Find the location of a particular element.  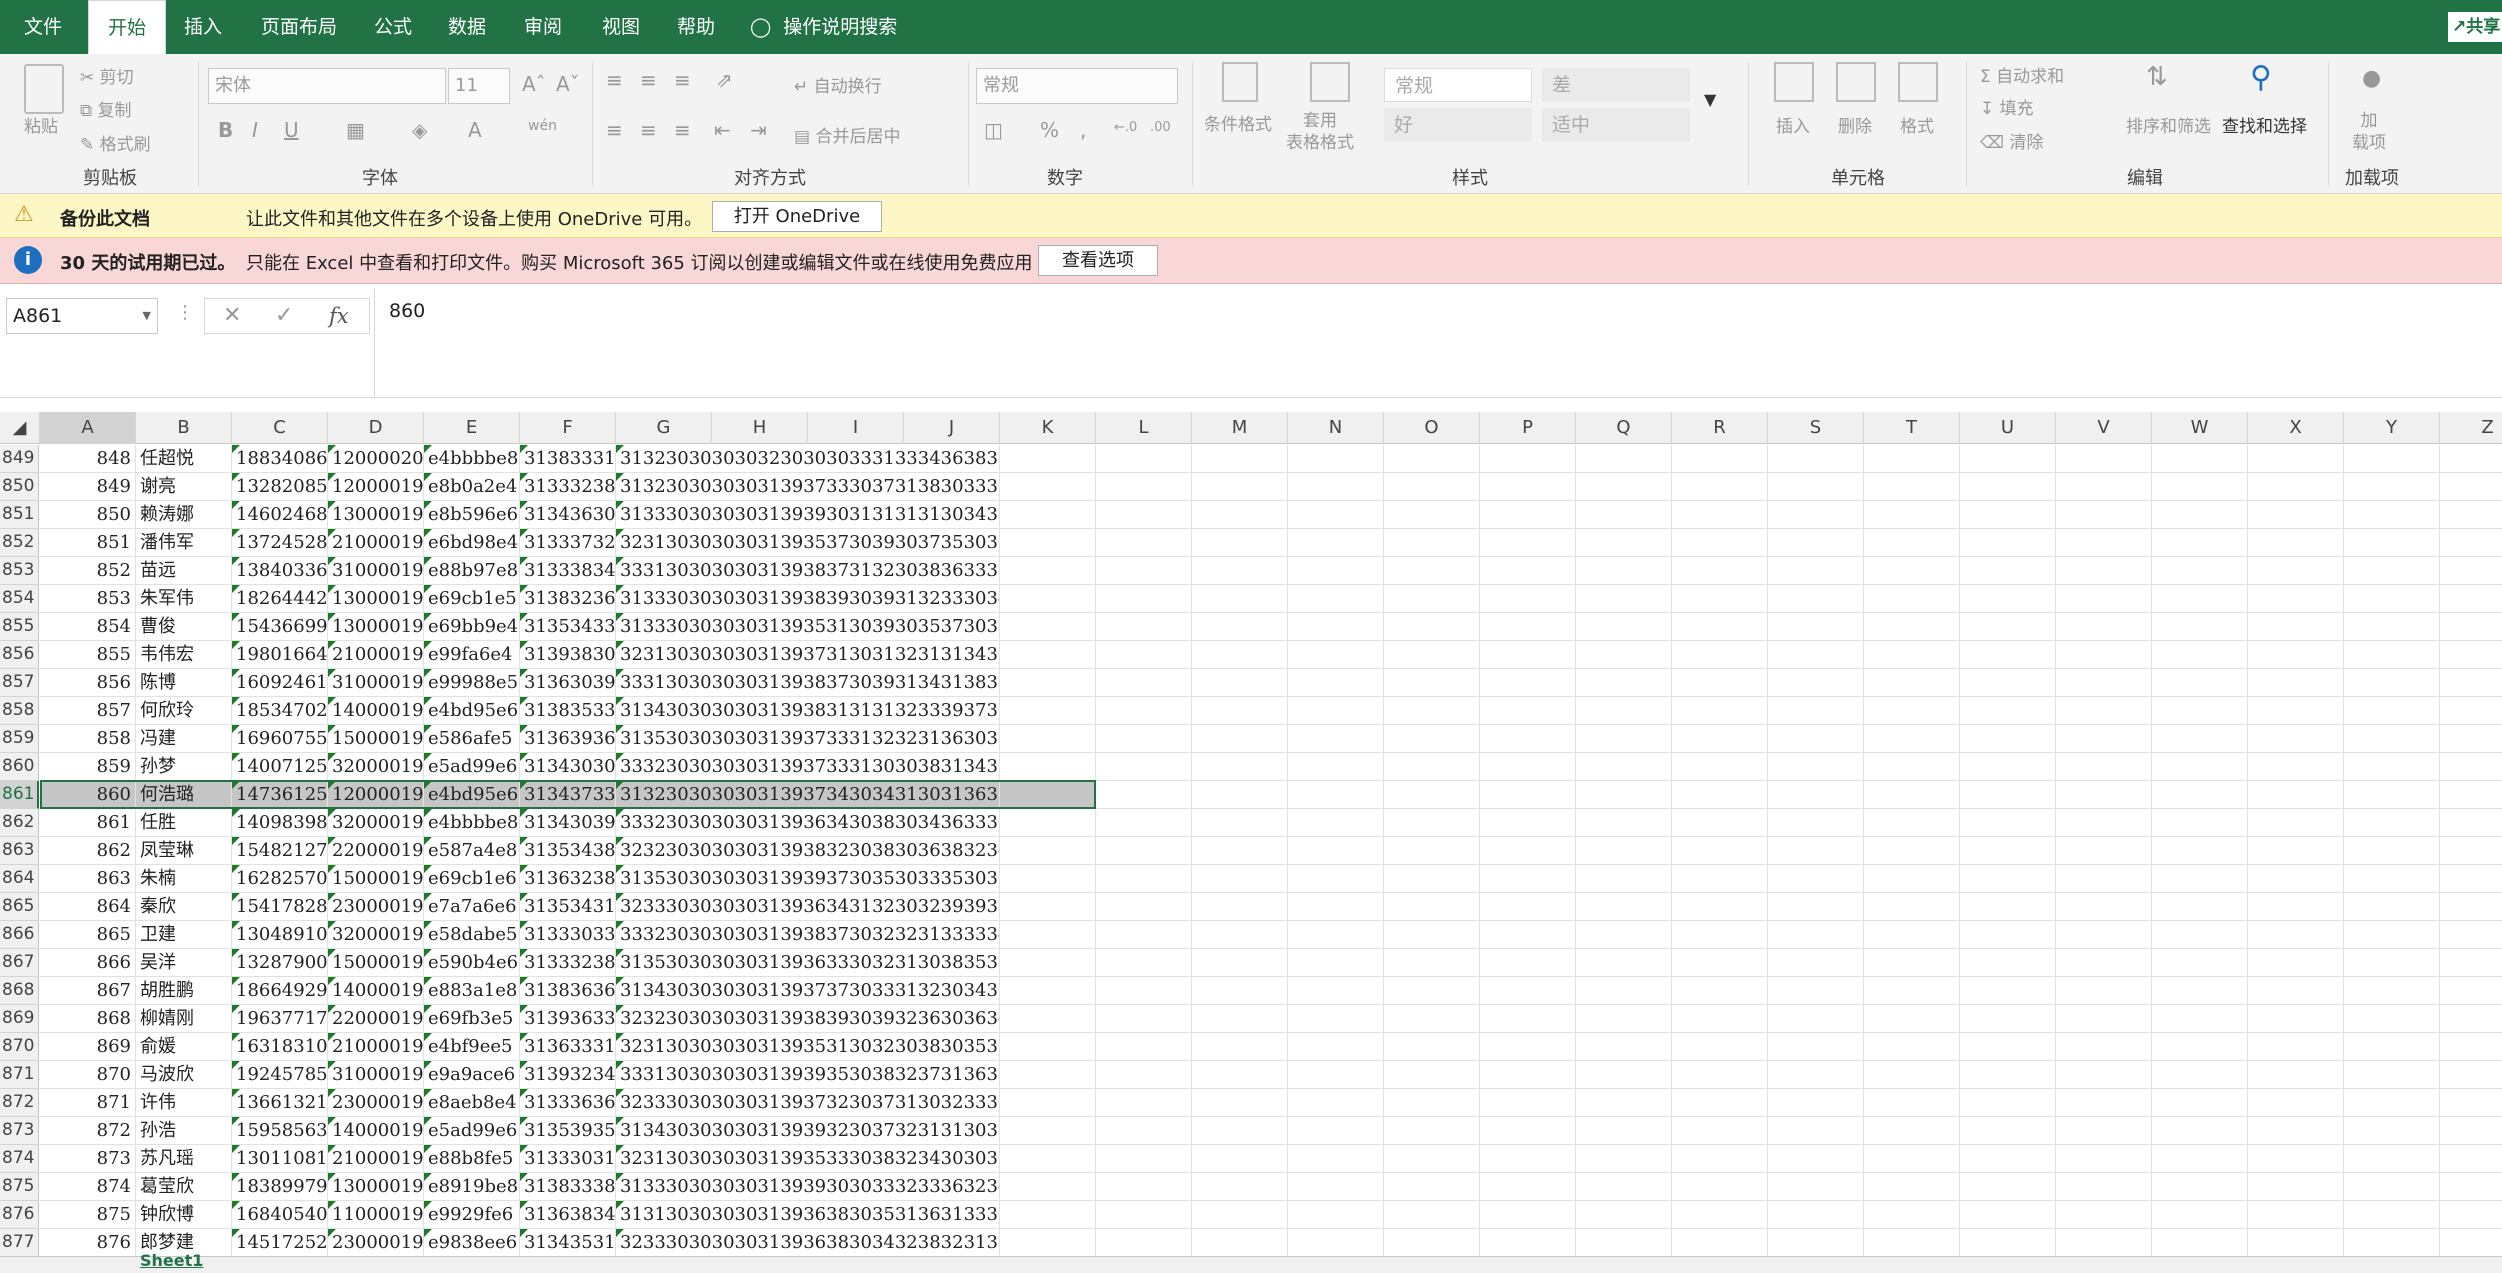

table-cell: e69cb1e6 is located at coordinates (472, 879).